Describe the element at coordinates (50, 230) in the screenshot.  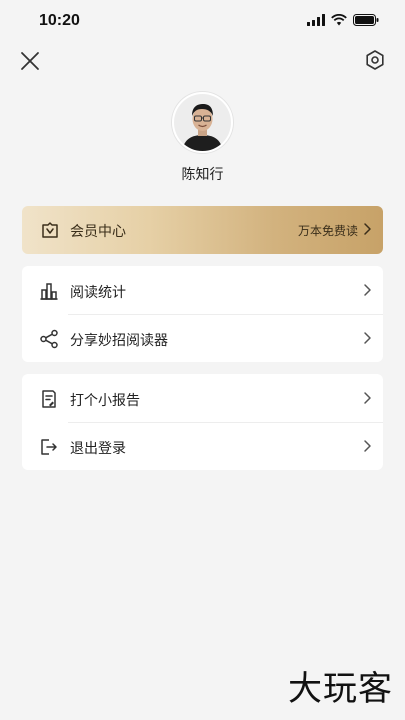
I see `member-icon` at that location.